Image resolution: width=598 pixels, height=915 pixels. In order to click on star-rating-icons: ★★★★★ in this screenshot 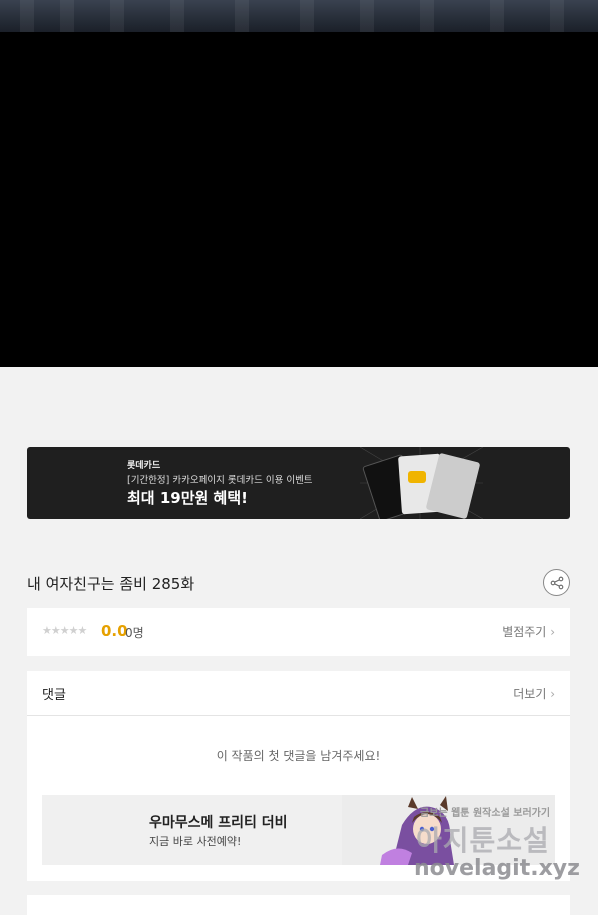, I will do `click(64, 630)`.